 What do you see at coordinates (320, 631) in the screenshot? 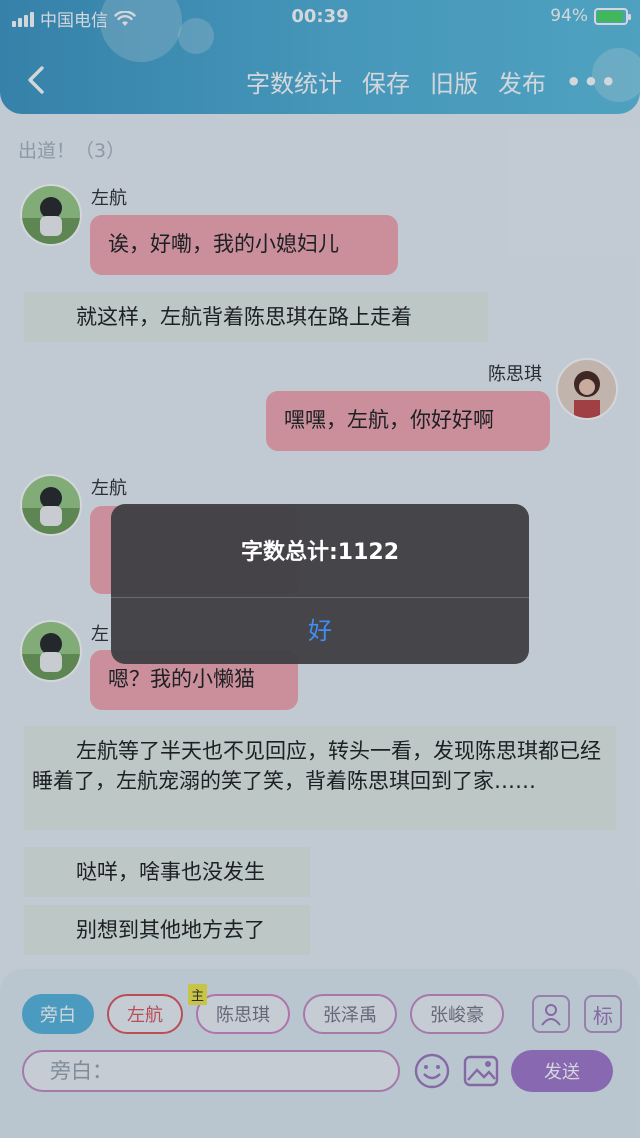
I see `dialog-ok-button: 好` at bounding box center [320, 631].